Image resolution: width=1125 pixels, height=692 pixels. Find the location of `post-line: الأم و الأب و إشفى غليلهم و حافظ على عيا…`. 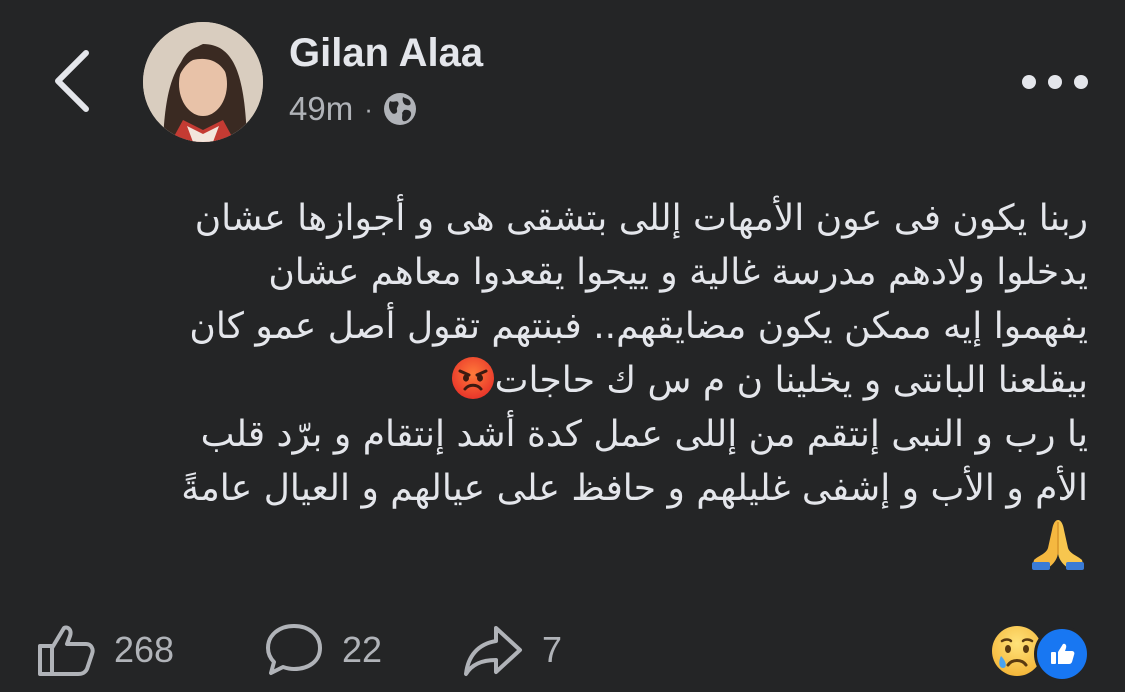

post-line: الأم و الأب و إشفى غليلهم و حافظ على عيا… is located at coordinates (634, 488).